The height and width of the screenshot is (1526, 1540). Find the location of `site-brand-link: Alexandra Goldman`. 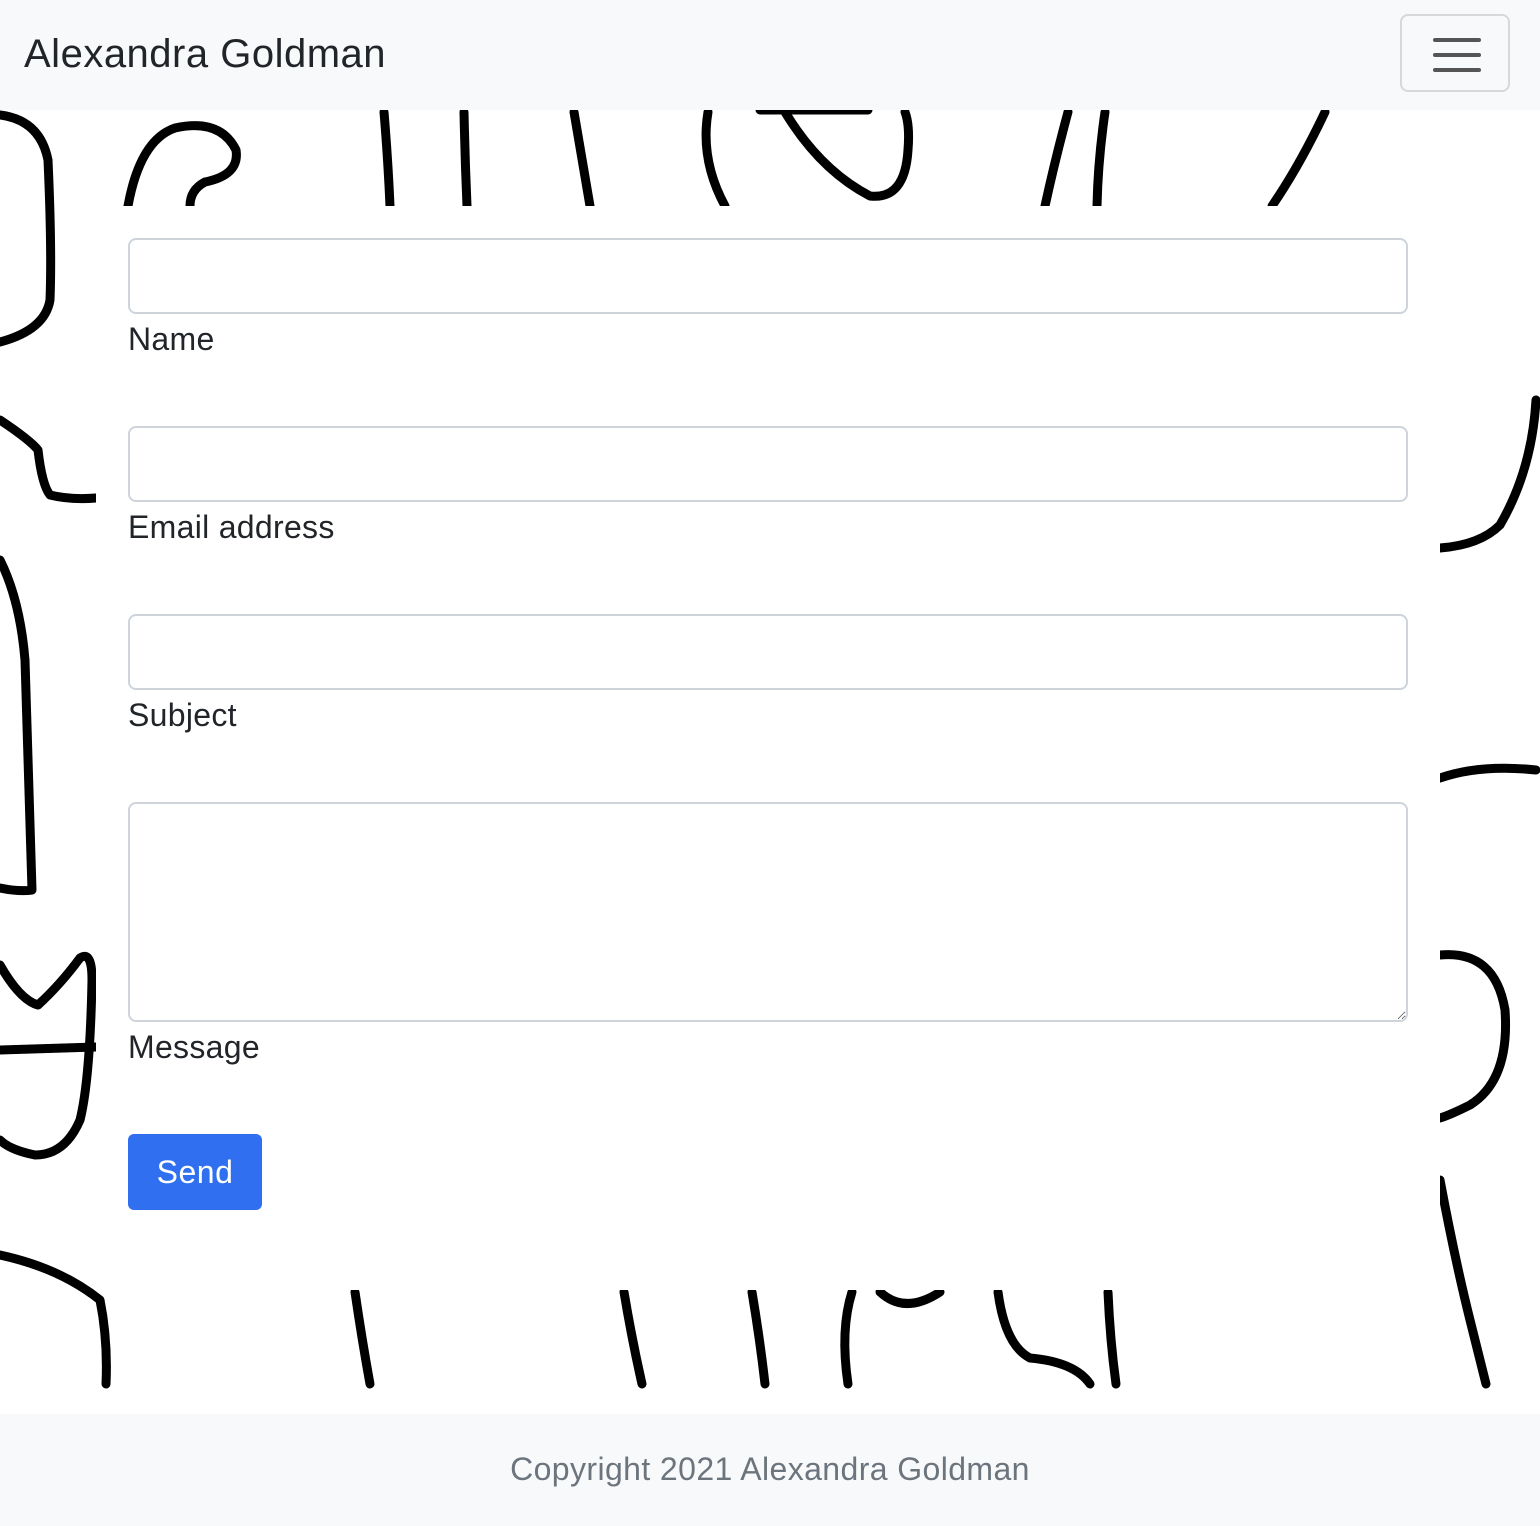

site-brand-link: Alexandra Goldman is located at coordinates (205, 54).